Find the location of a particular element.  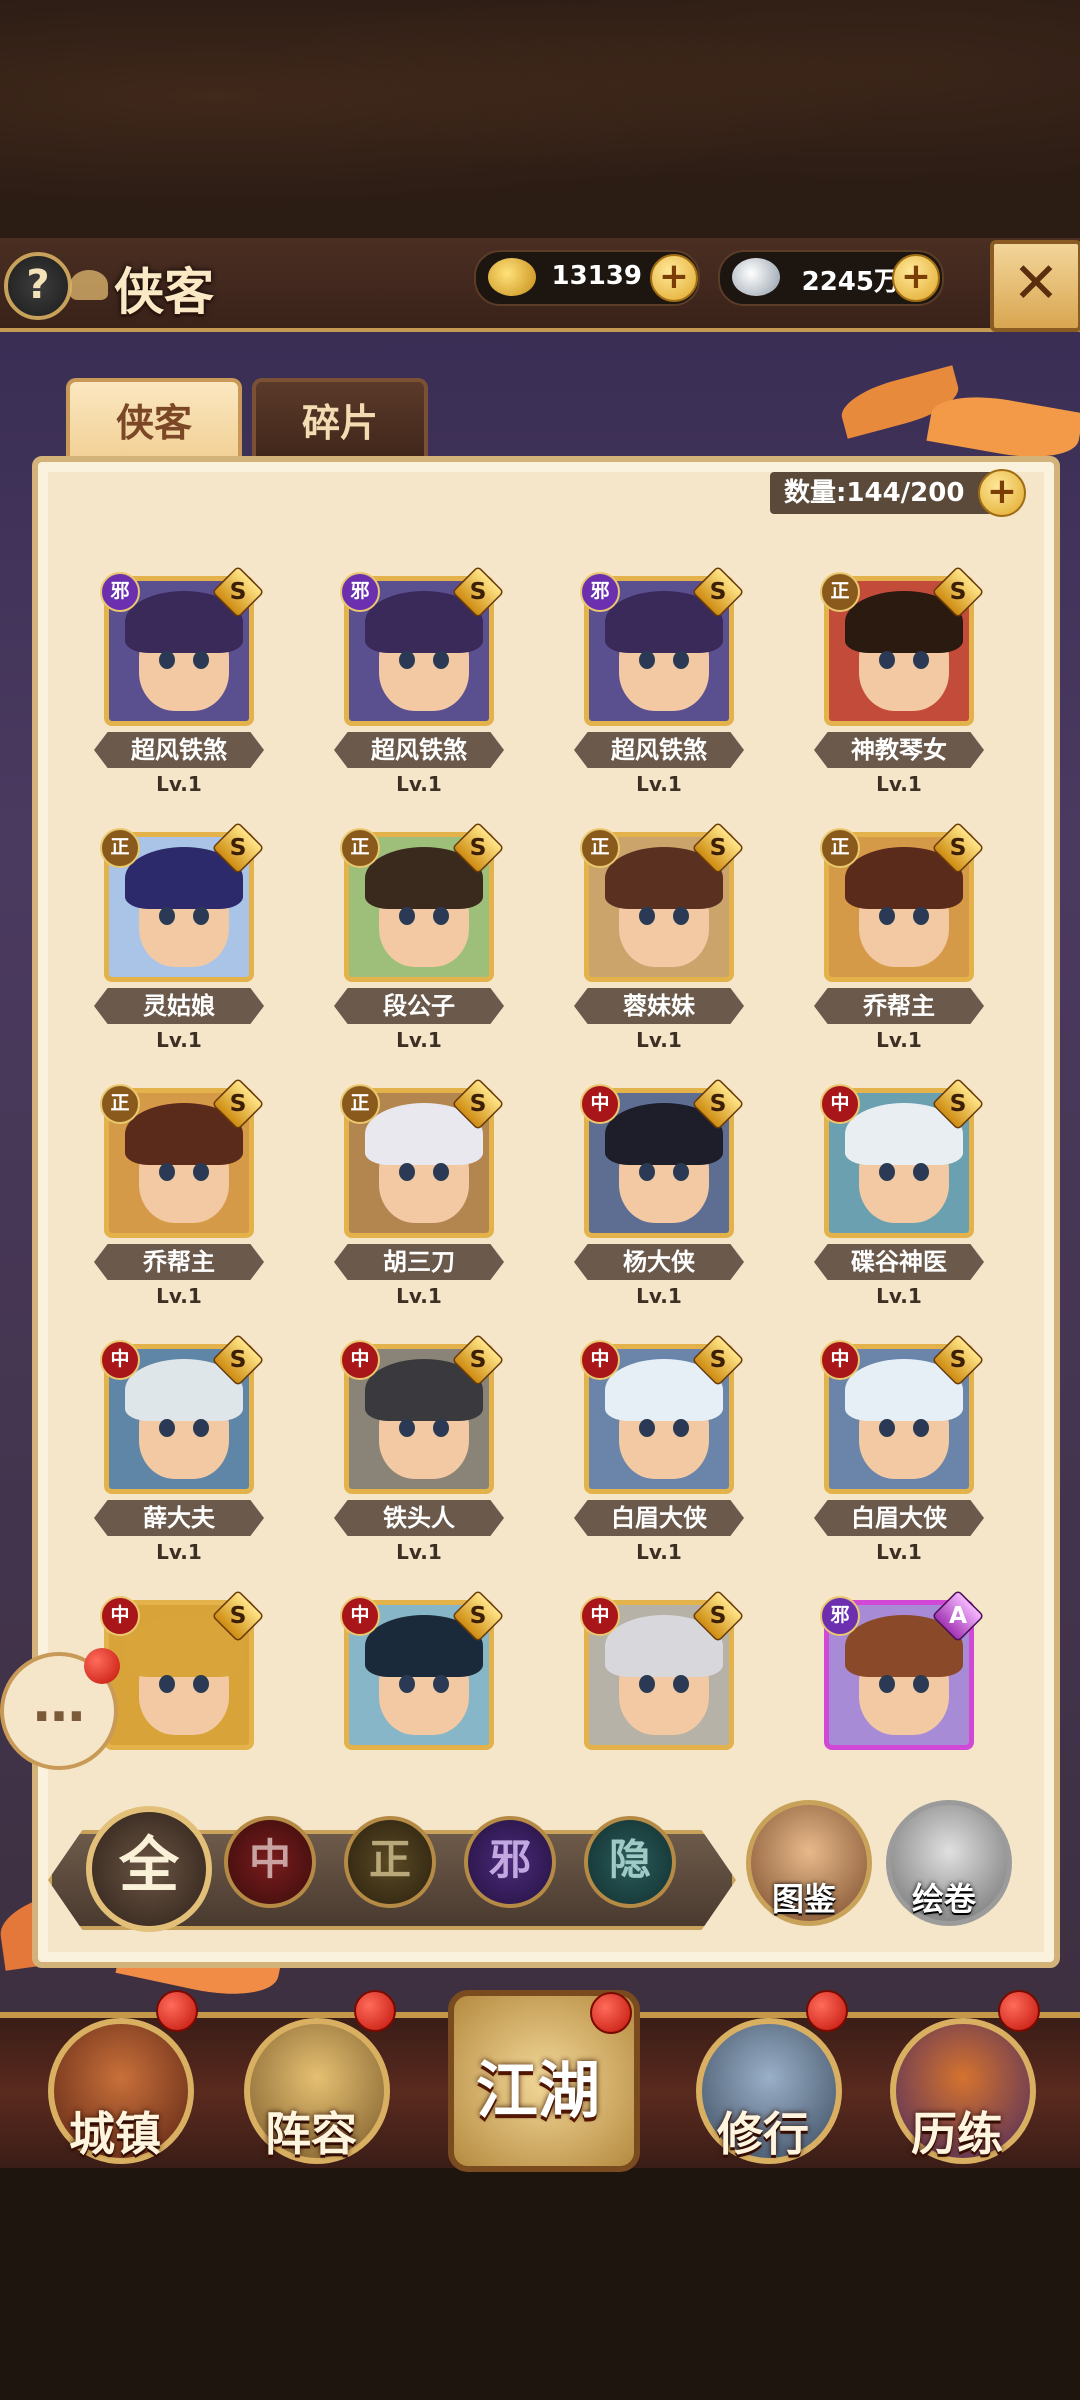

add-gold-button: + is located at coordinates (674, 278).